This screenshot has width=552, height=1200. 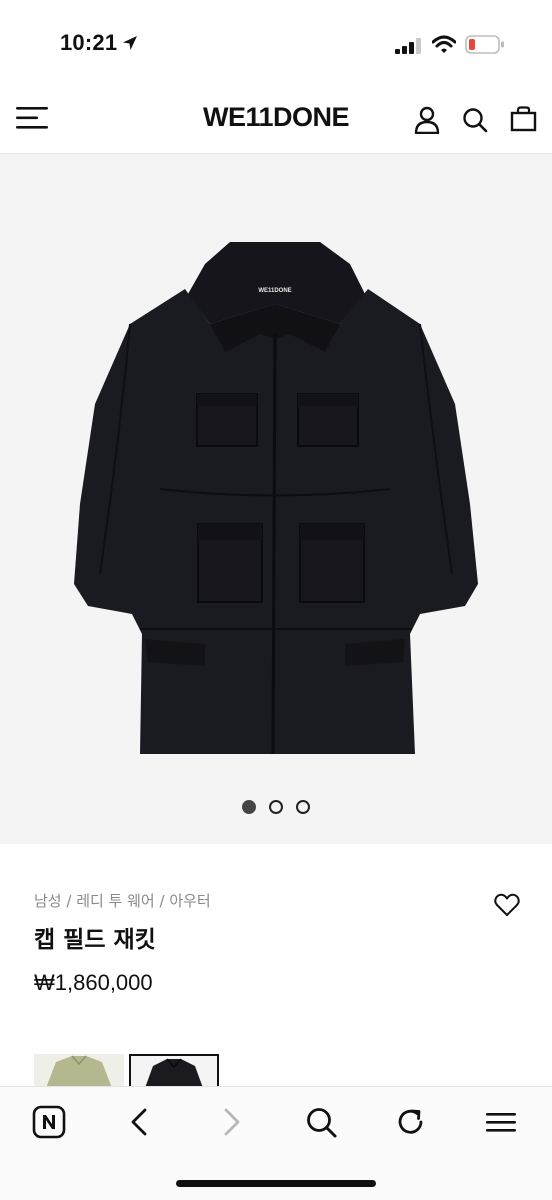 What do you see at coordinates (49, 1122) in the screenshot?
I see `naver-n-icon` at bounding box center [49, 1122].